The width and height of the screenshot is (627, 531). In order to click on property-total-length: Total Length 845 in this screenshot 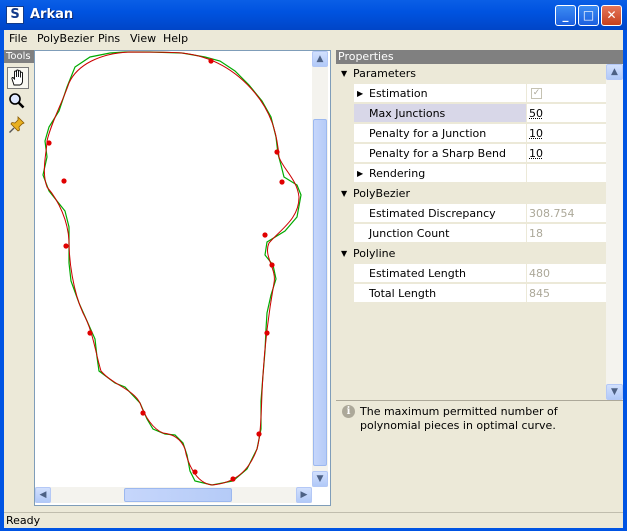, I will do `click(471, 294)`.